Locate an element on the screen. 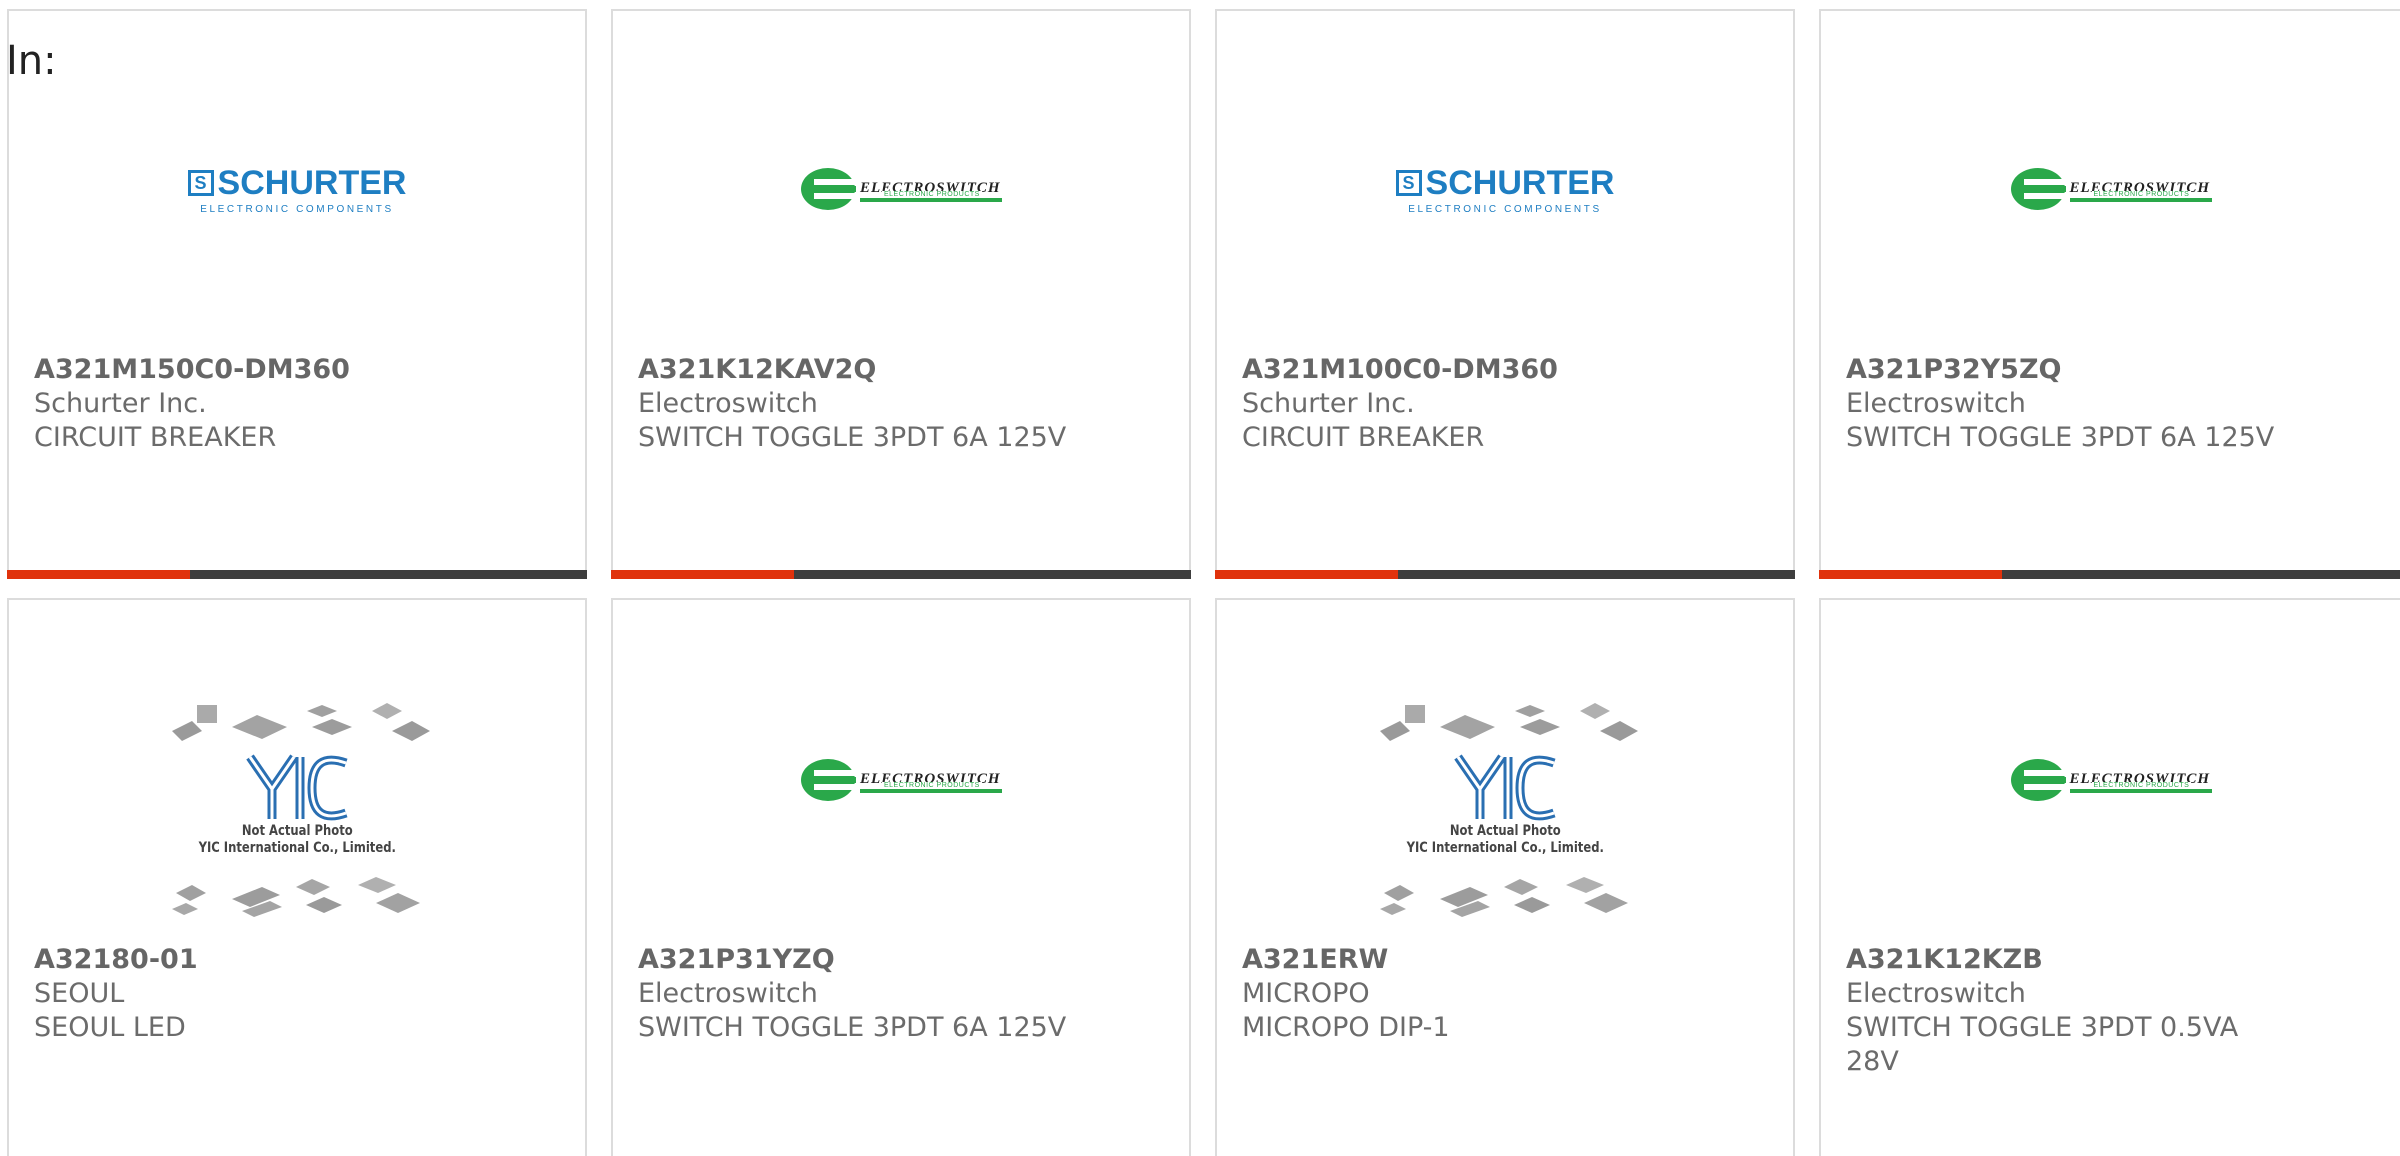 The width and height of the screenshot is (2400, 1156). part-number-link: A321ERW is located at coordinates (1507, 960).